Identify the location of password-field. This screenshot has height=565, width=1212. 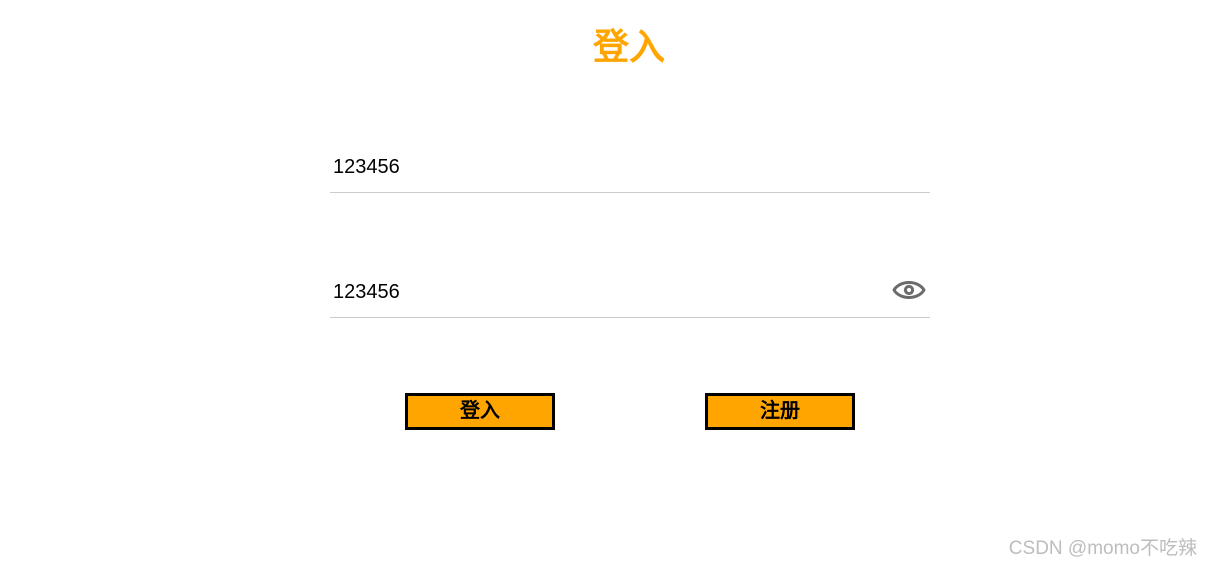
(630, 295).